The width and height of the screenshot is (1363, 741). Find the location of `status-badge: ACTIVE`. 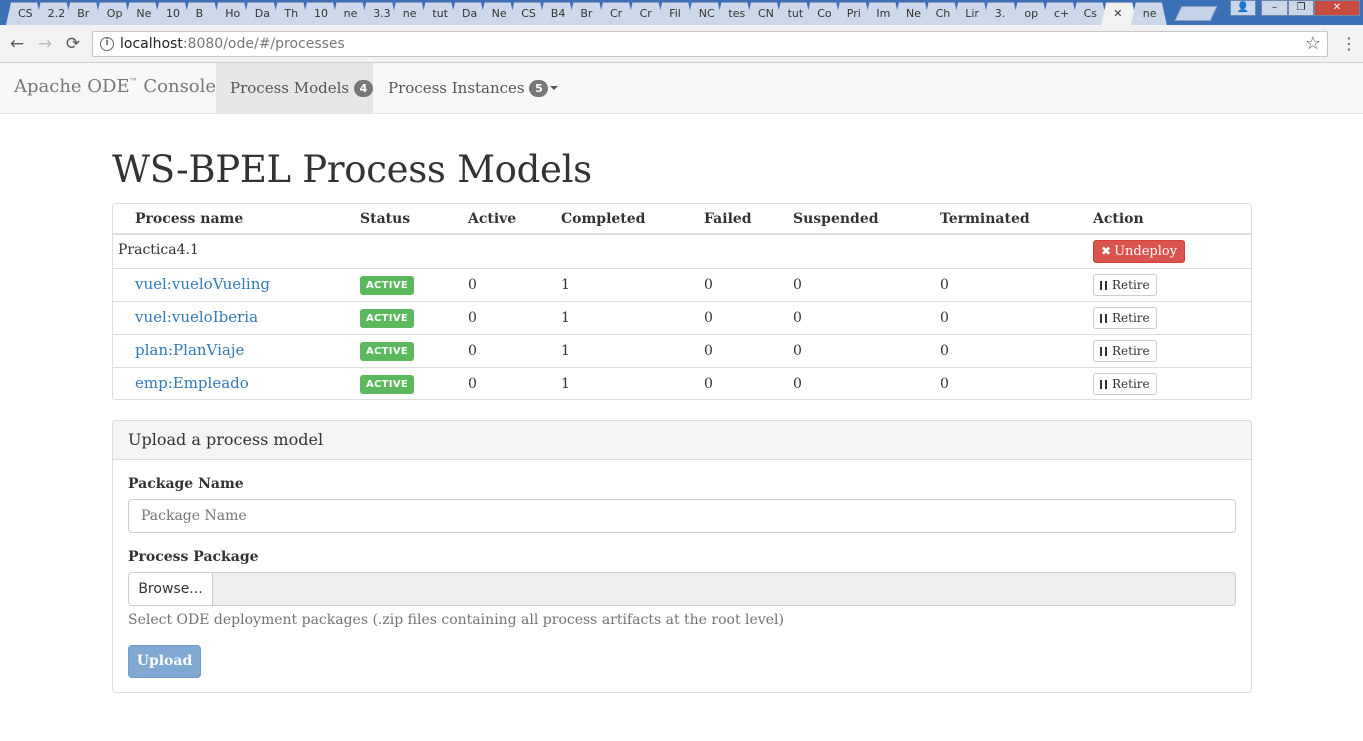

status-badge: ACTIVE is located at coordinates (387, 351).